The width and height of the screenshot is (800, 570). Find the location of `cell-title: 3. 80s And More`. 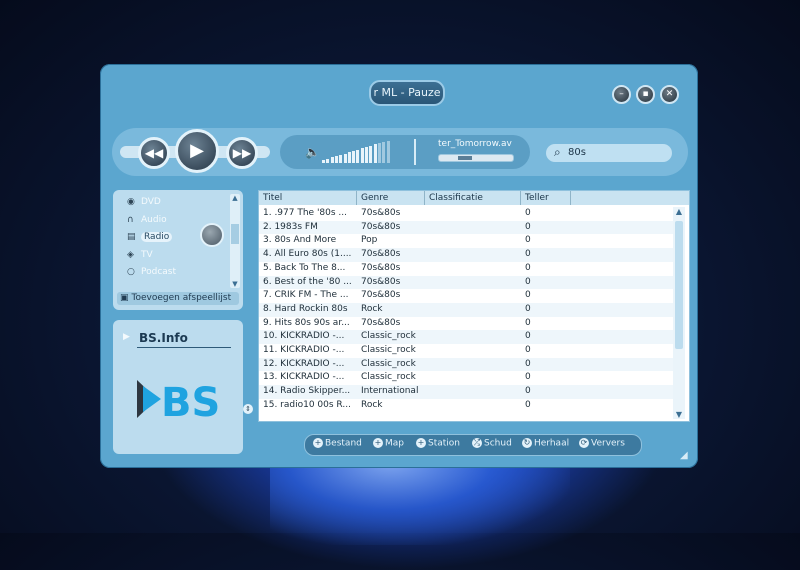

cell-title: 3. 80s And More is located at coordinates (300, 240).